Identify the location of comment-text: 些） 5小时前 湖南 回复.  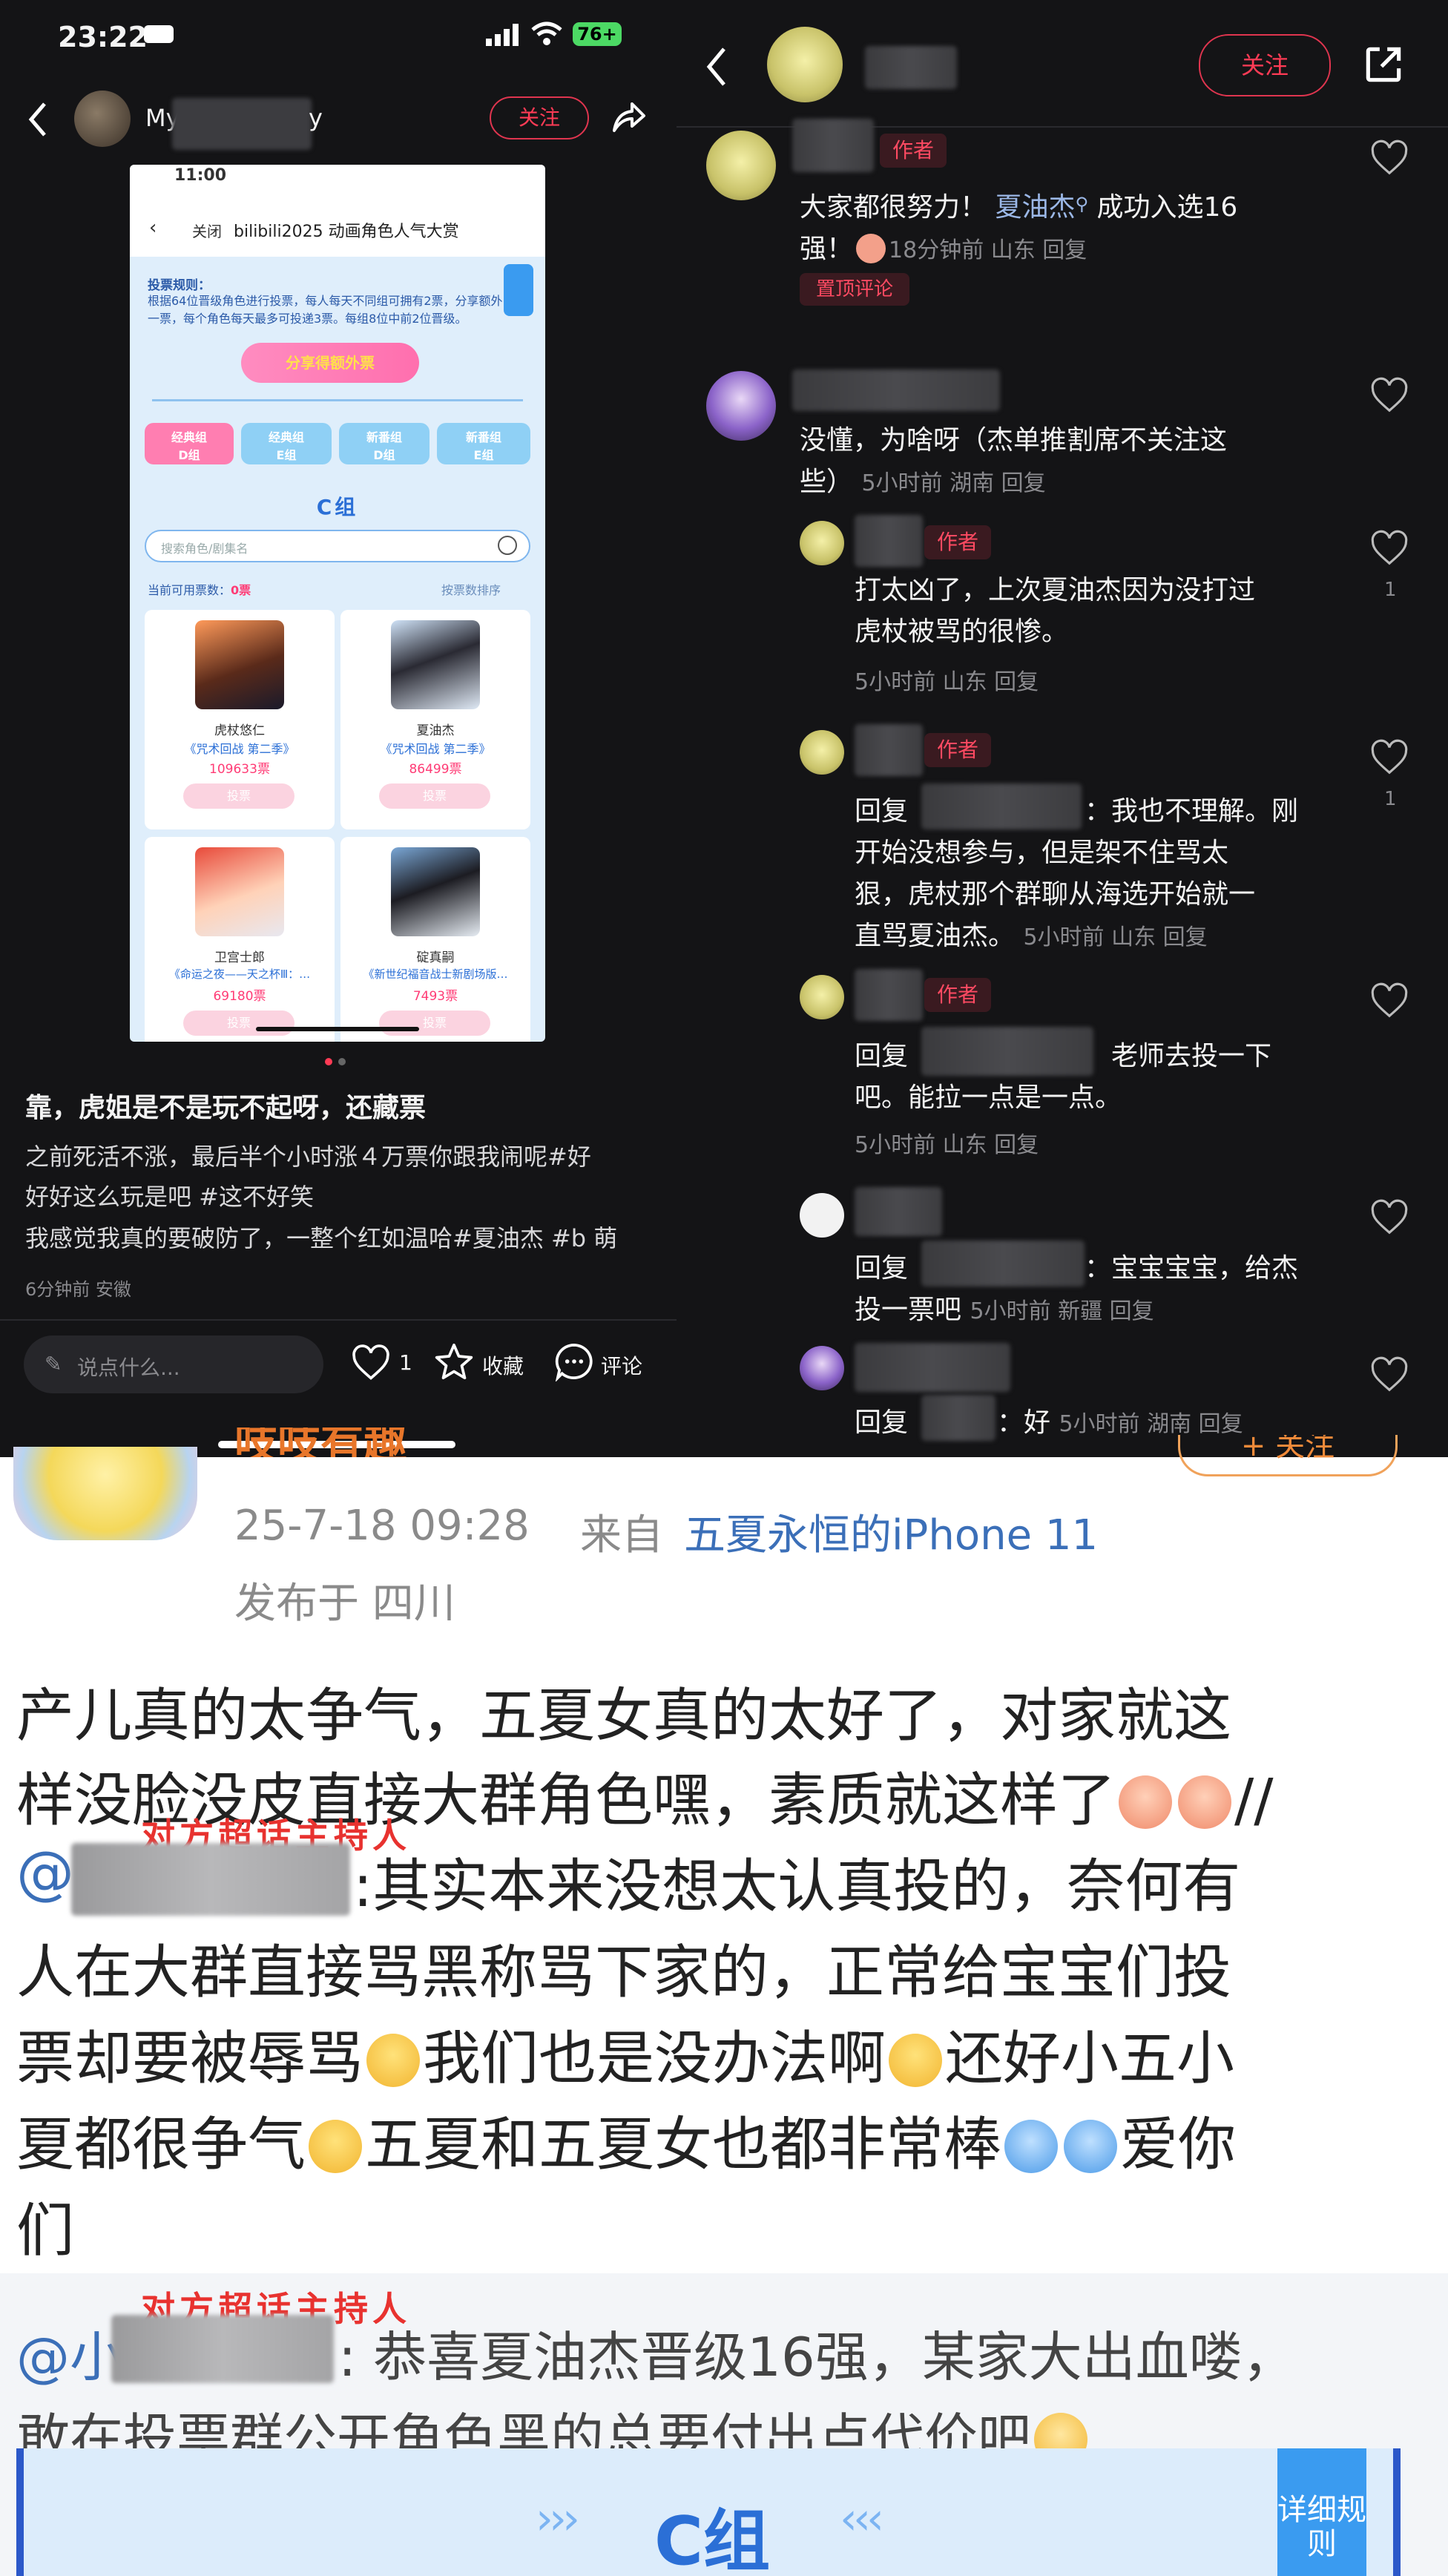
(923, 482).